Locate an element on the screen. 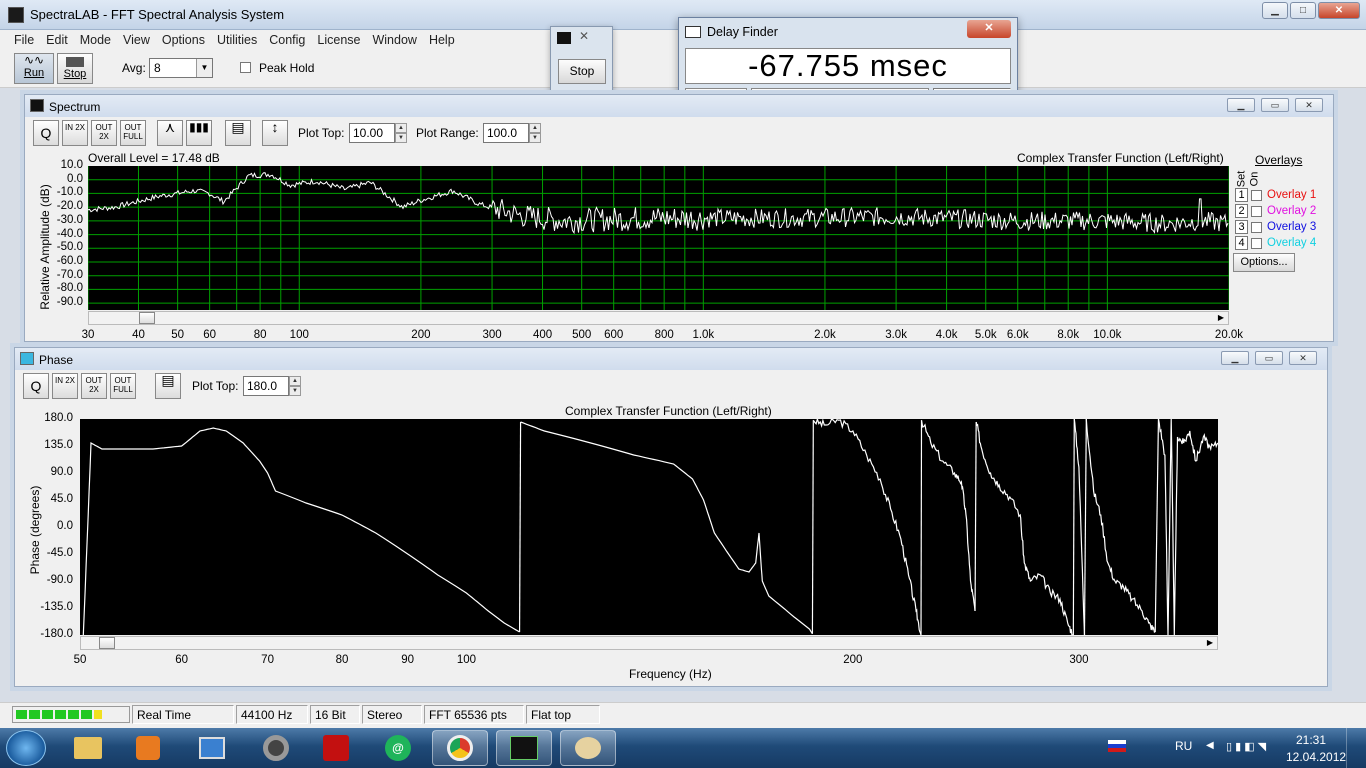 This screenshot has width=1366, height=768. spectrum-plot-top-spinner: 10.00 ▲ ▼ is located at coordinates (378, 133).